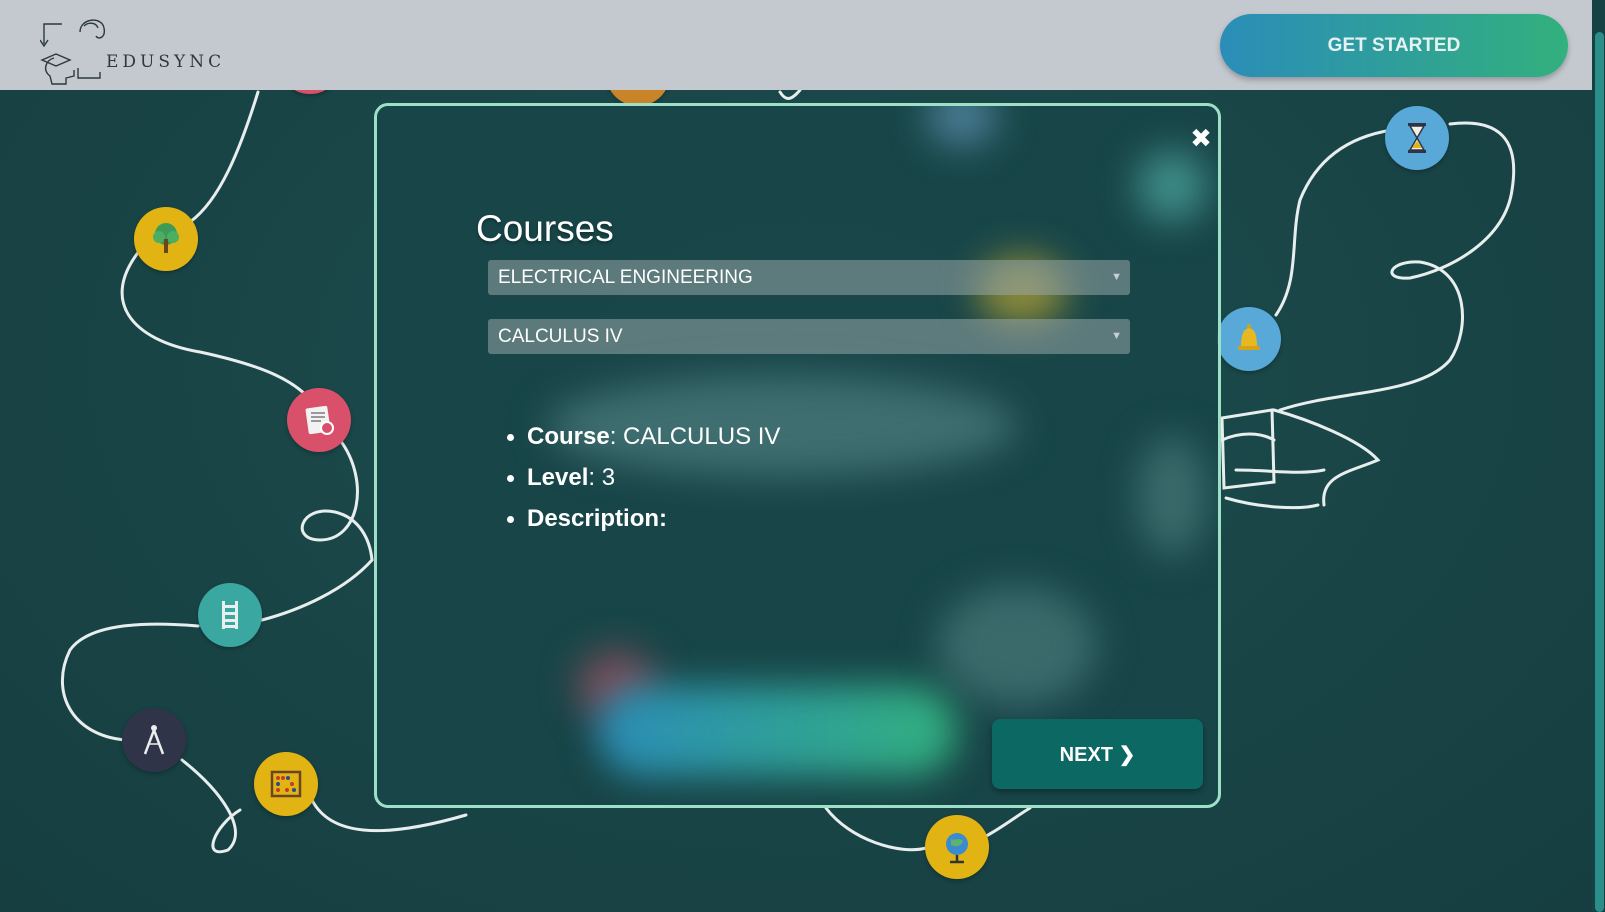  What do you see at coordinates (1394, 45) in the screenshot?
I see `get-started-button: GET STARTED` at bounding box center [1394, 45].